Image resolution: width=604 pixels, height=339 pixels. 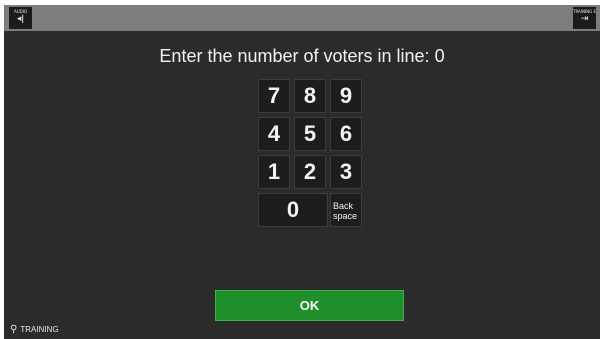 I want to click on training-status: ⚲ TRAINING, so click(x=34, y=330).